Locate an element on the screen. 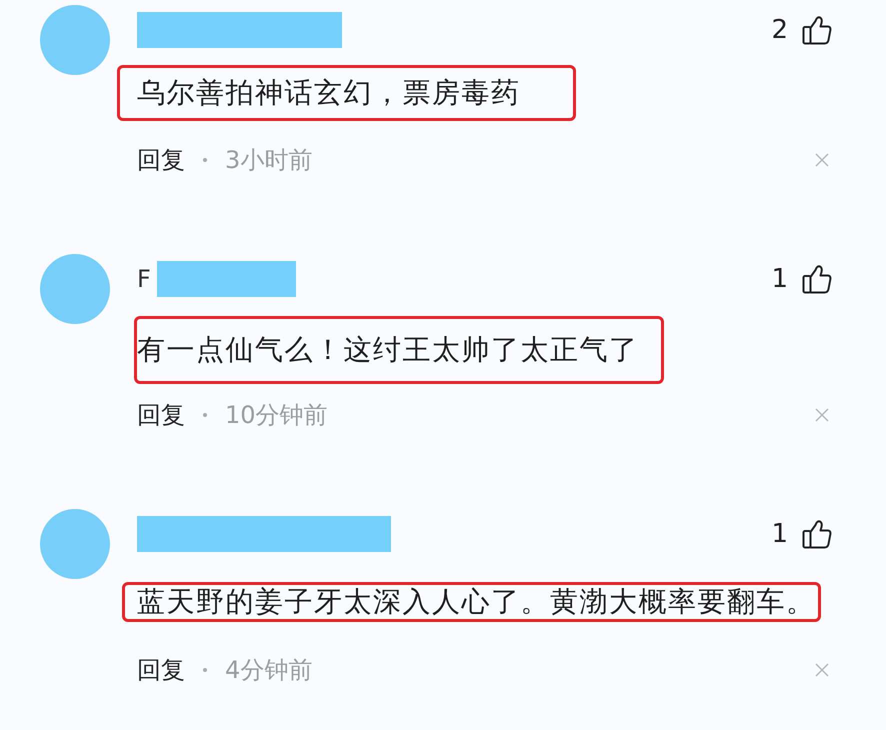 Image resolution: width=886 pixels, height=730 pixels. comment-text: 蓝天野的姜子牙太深入人心了。黄渤大概率要翻车。 is located at coordinates (471, 602).